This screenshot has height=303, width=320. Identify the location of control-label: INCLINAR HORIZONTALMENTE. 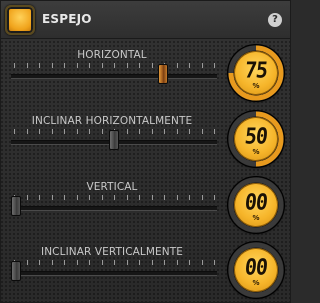
(112, 121).